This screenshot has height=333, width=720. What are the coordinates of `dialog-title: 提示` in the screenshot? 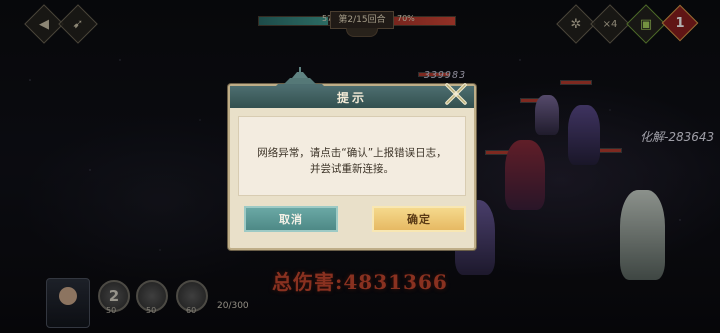 It's located at (351, 98).